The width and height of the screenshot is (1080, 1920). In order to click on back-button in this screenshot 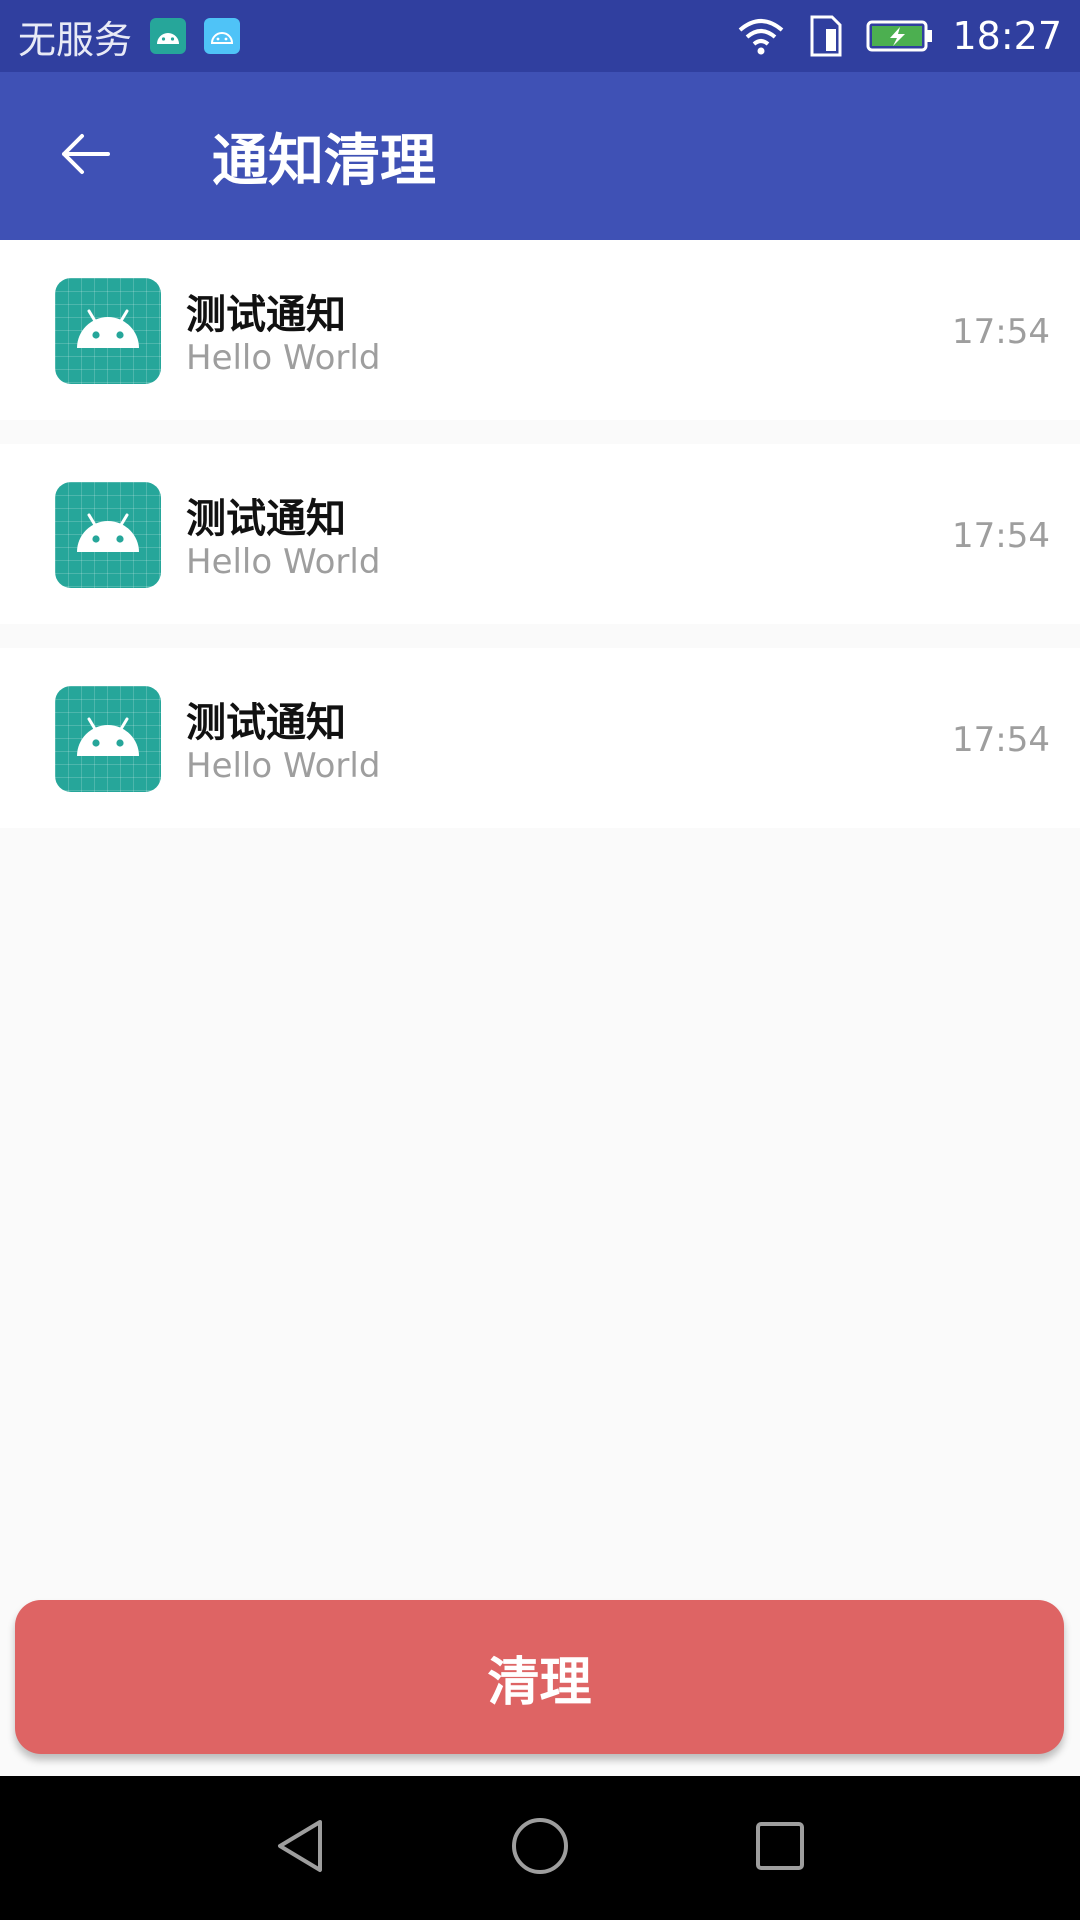, I will do `click(85, 156)`.